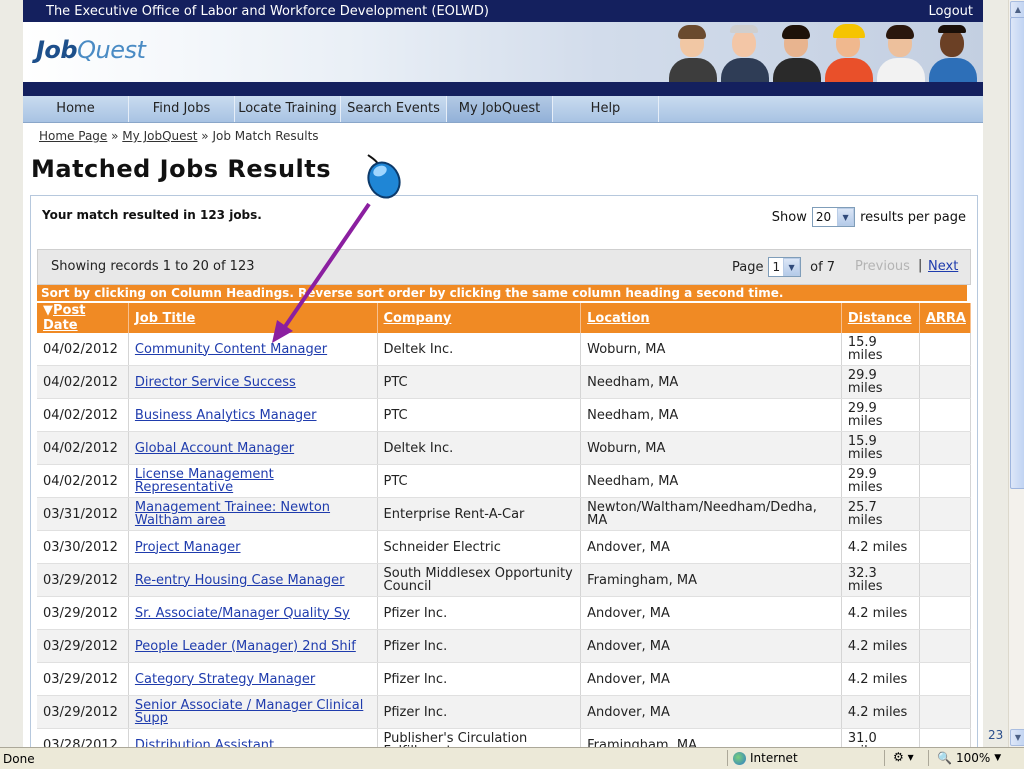 The height and width of the screenshot is (769, 1024). What do you see at coordinates (865, 349) in the screenshot?
I see `cell-distance: 15.9 miles` at bounding box center [865, 349].